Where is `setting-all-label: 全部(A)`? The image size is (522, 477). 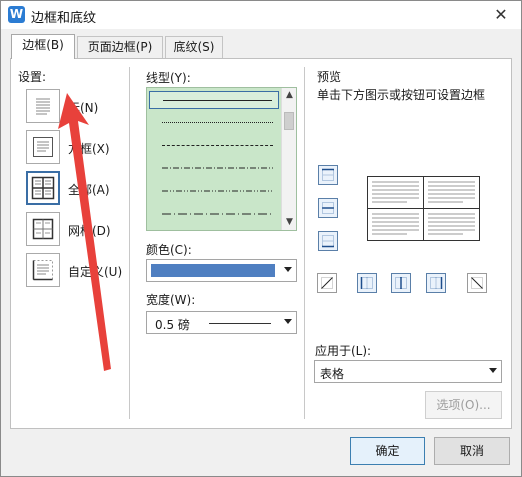
setting-all-label: 全部(A) is located at coordinates (89, 190).